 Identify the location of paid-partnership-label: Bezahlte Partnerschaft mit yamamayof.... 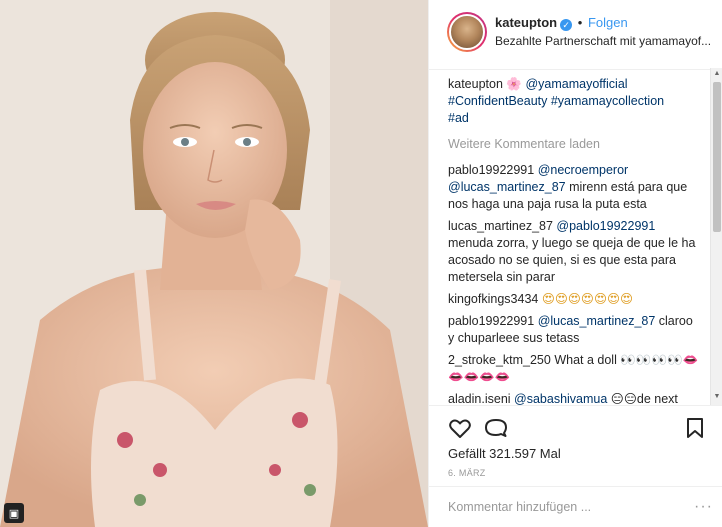
(606, 41).